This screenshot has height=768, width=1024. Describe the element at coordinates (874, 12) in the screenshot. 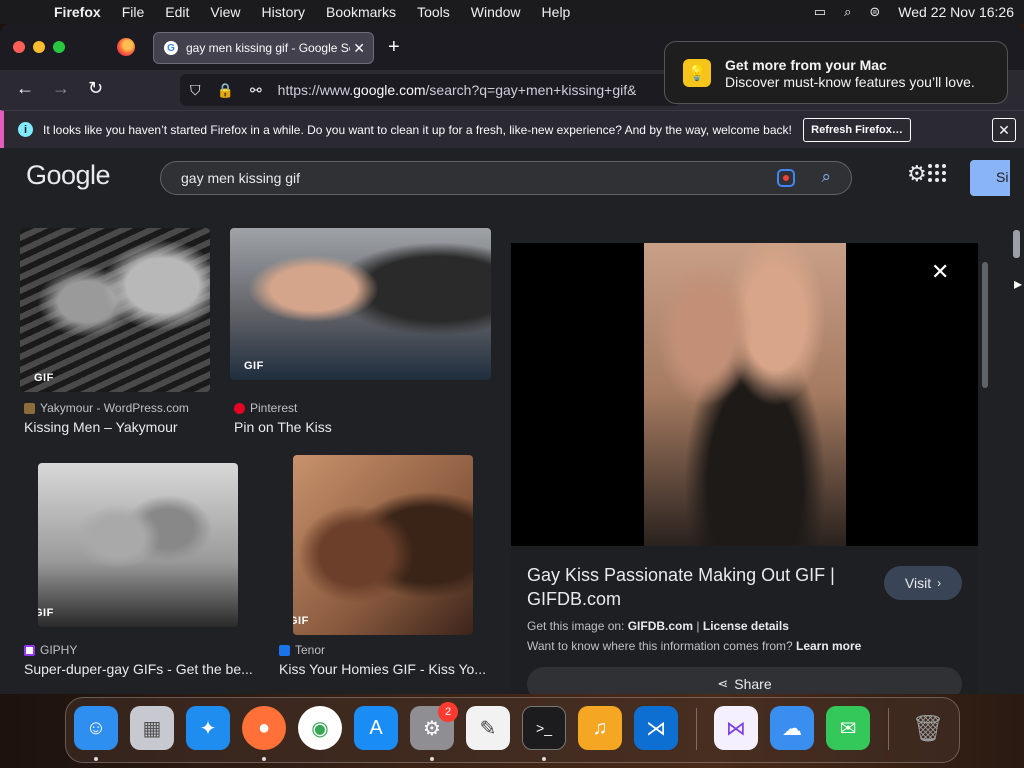

I see `control-center-icon: ⊜` at that location.